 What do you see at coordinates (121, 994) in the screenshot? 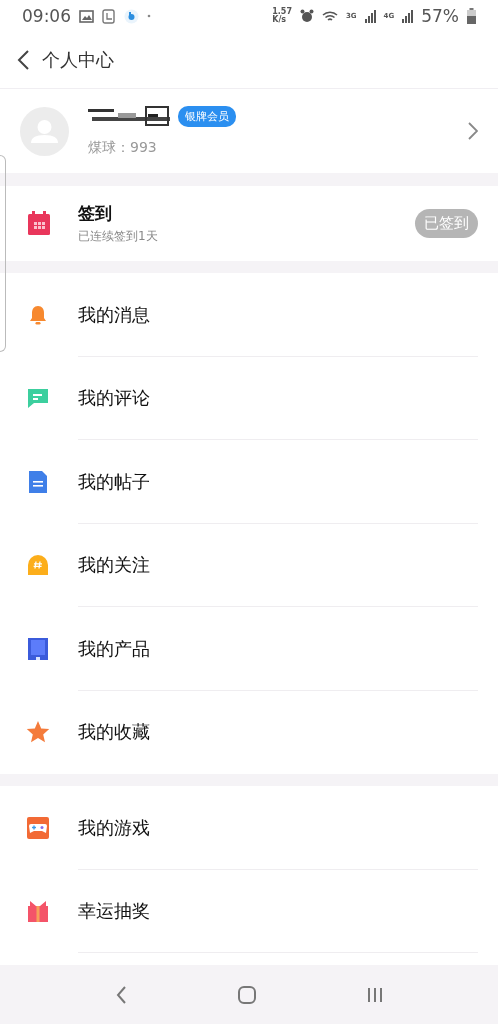
I see `back-nav-icon` at bounding box center [121, 994].